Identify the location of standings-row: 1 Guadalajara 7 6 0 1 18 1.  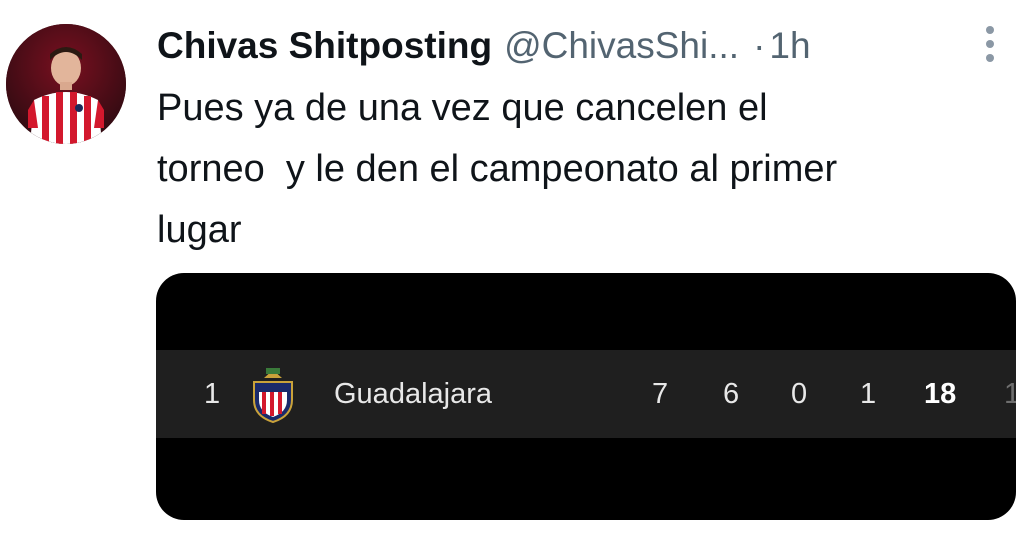
(586, 394).